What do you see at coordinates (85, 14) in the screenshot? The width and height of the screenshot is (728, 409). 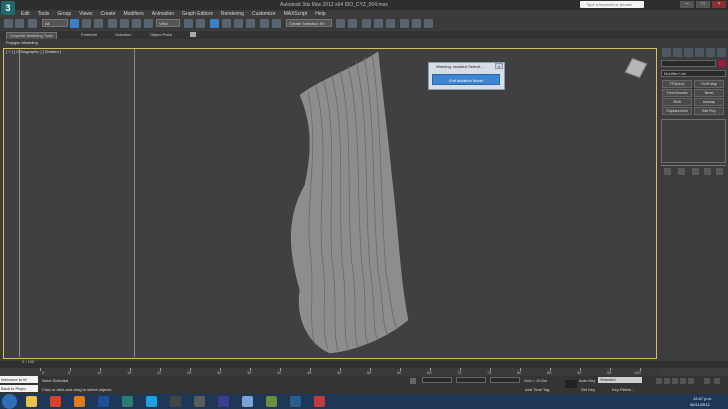 I see `menu-views: Views` at bounding box center [85, 14].